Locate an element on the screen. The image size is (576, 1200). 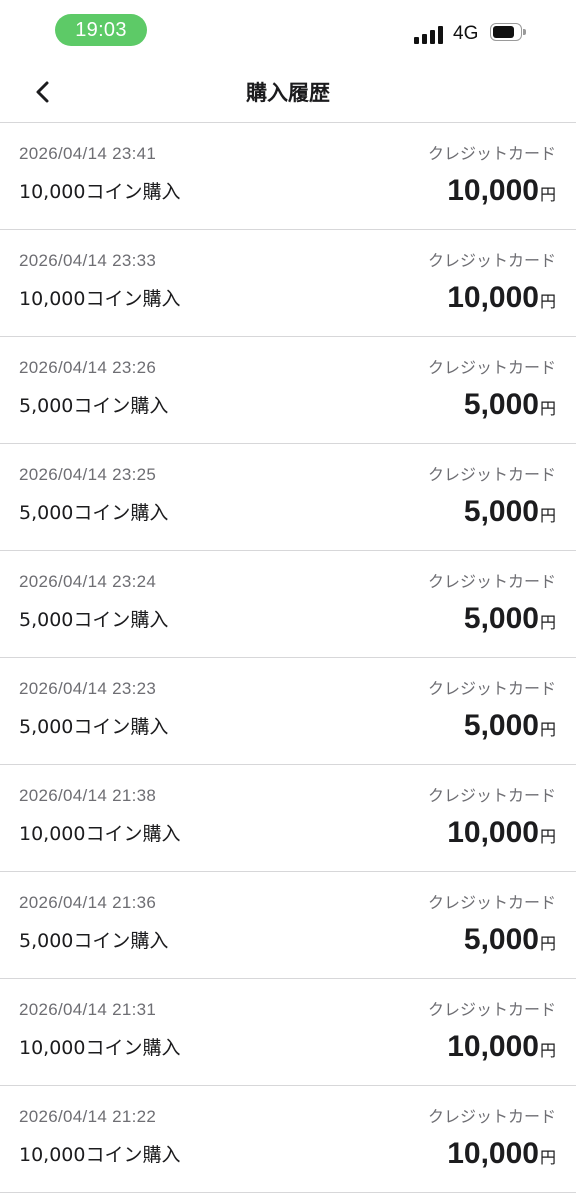
purchase-date: 2026/04/14 21:31 is located at coordinates (88, 1009).